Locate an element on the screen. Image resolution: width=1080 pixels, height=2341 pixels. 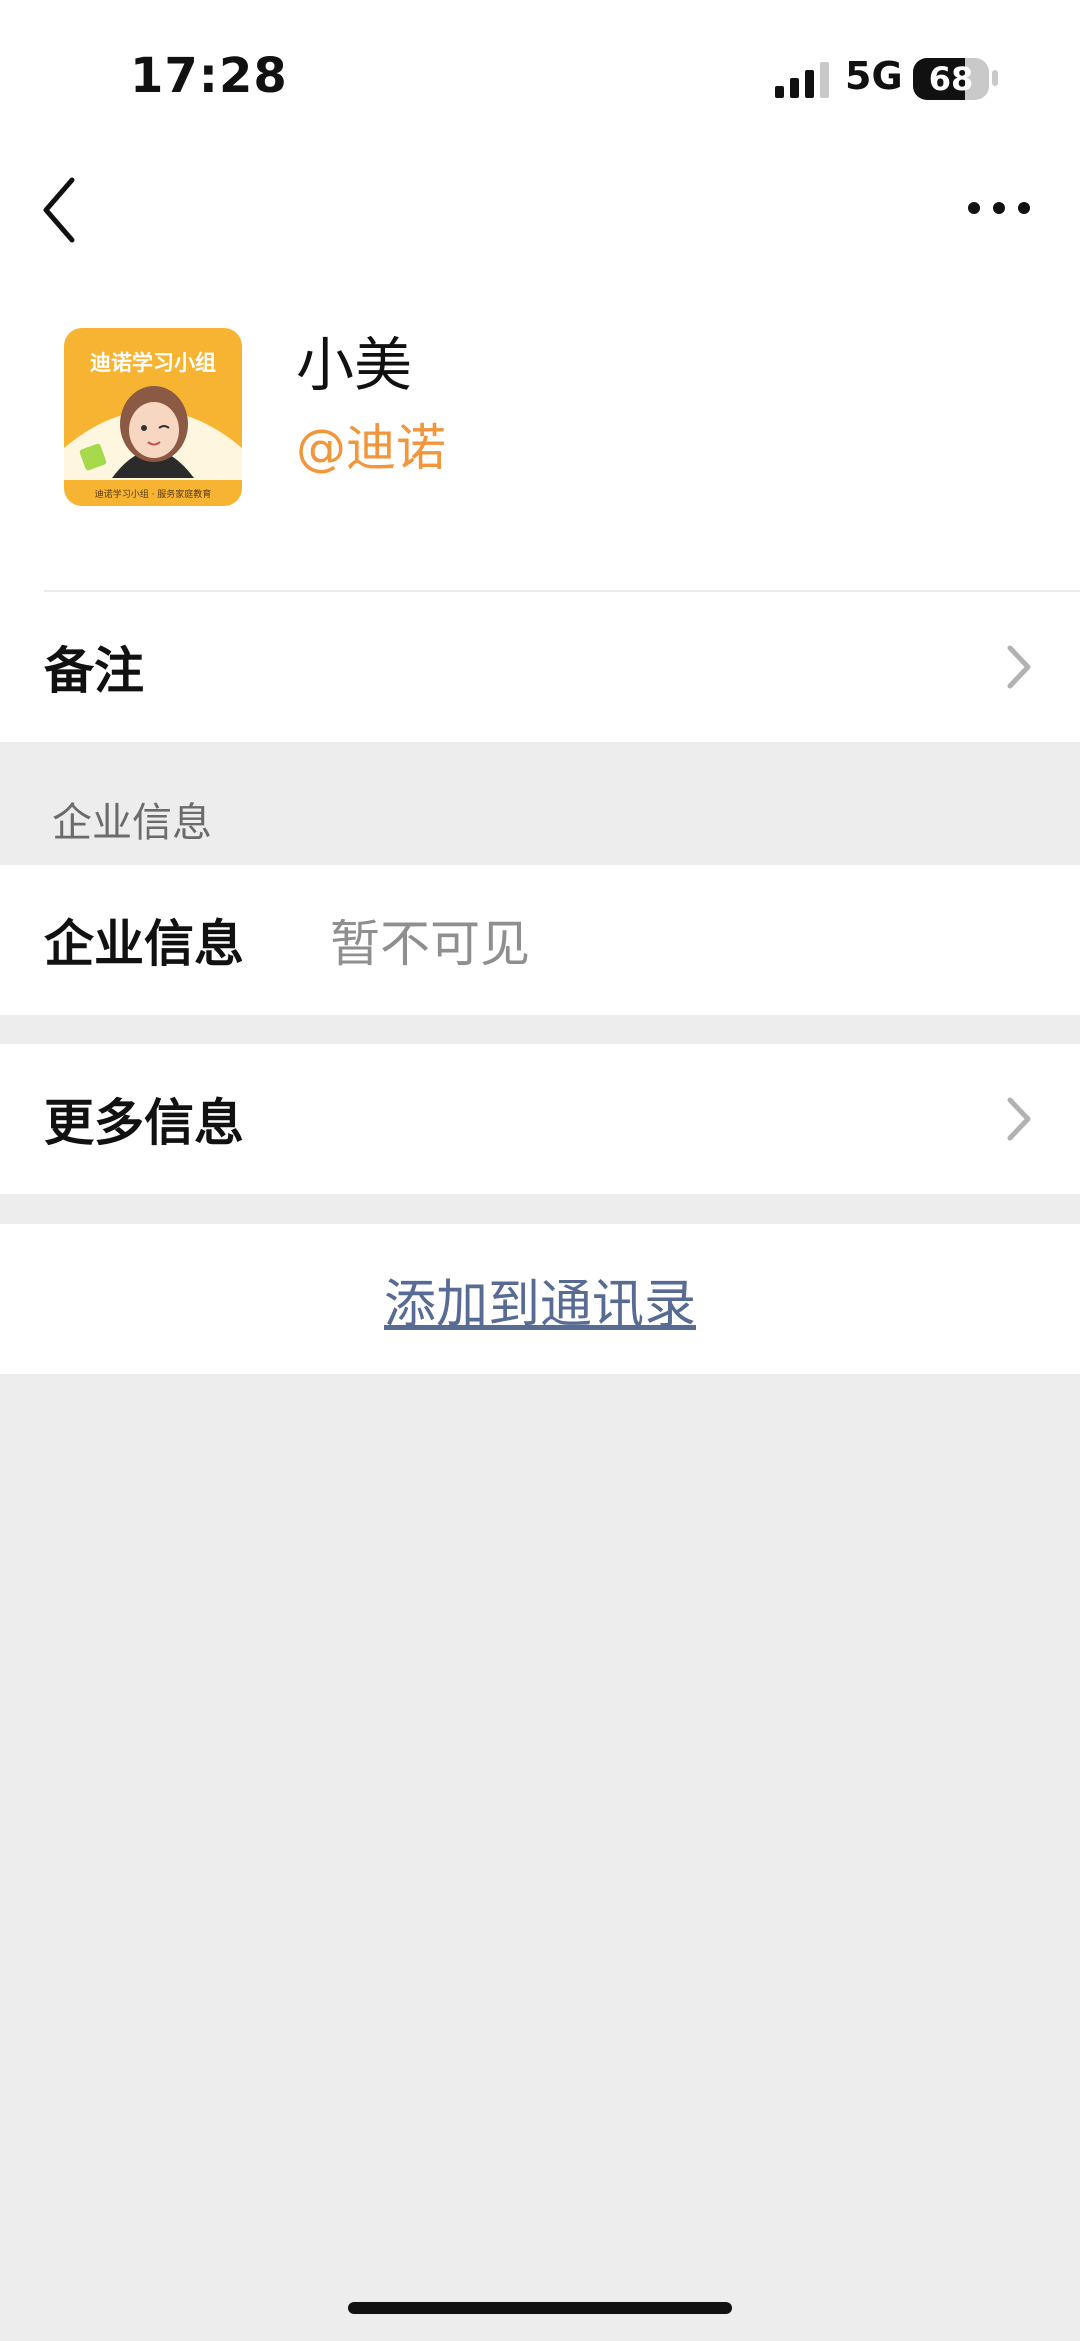
status-bar: 17:28 5G 68 is located at coordinates (540, 75).